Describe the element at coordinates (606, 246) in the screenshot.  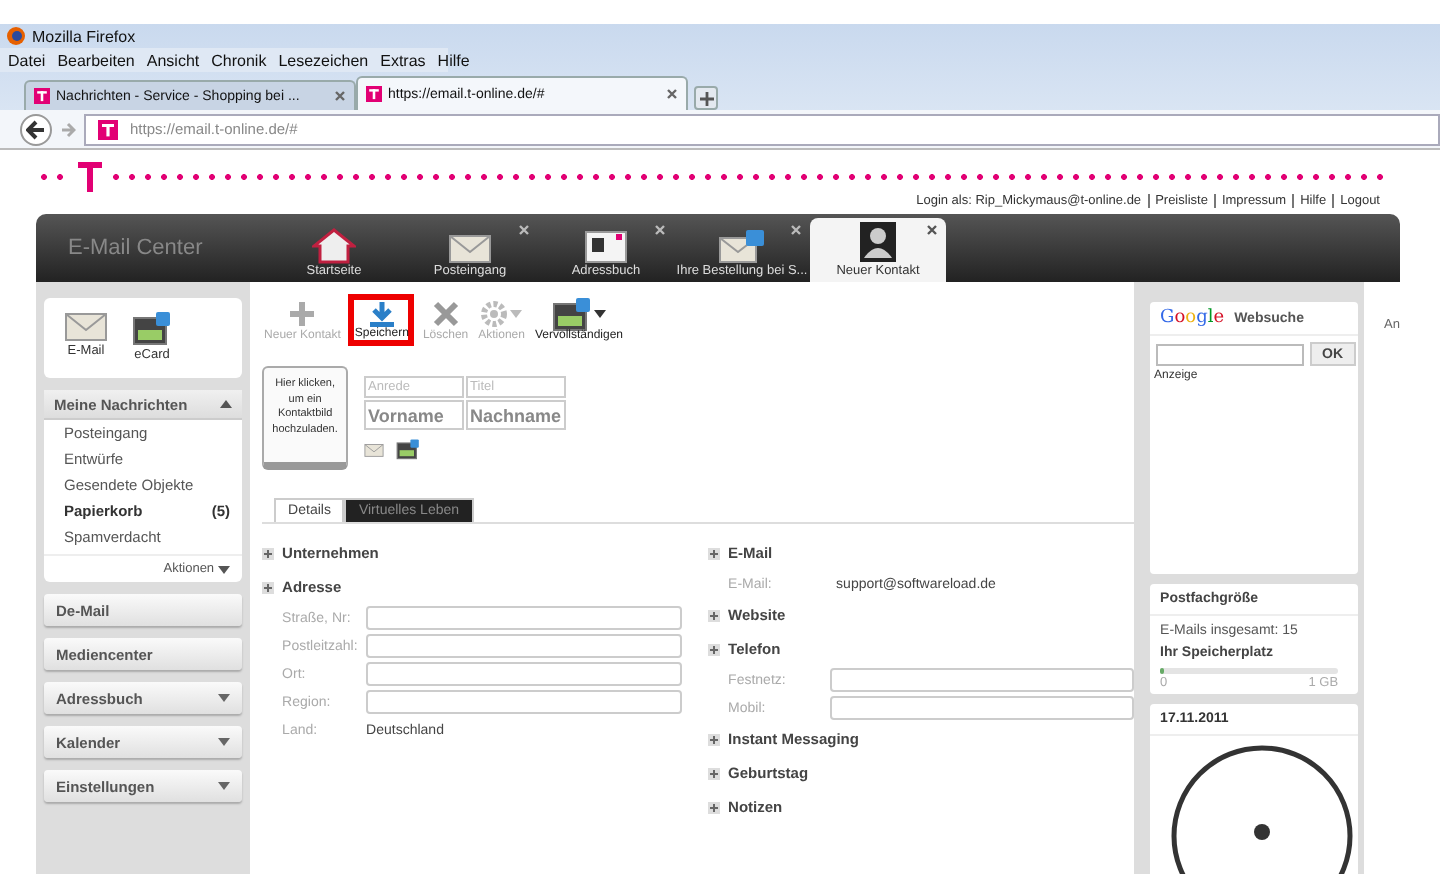
I see `book-icon` at that location.